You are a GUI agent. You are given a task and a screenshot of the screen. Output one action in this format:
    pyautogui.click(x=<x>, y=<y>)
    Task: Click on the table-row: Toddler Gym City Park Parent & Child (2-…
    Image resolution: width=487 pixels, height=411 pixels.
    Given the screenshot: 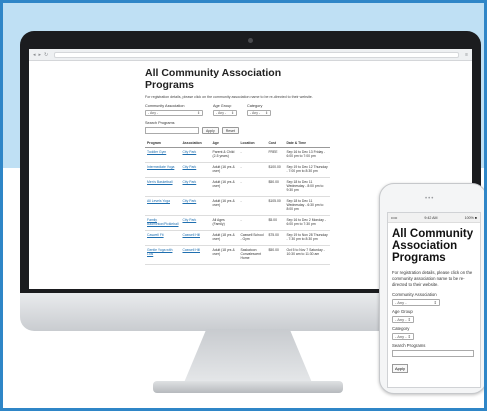 What is the action you would take?
    pyautogui.click(x=237, y=155)
    